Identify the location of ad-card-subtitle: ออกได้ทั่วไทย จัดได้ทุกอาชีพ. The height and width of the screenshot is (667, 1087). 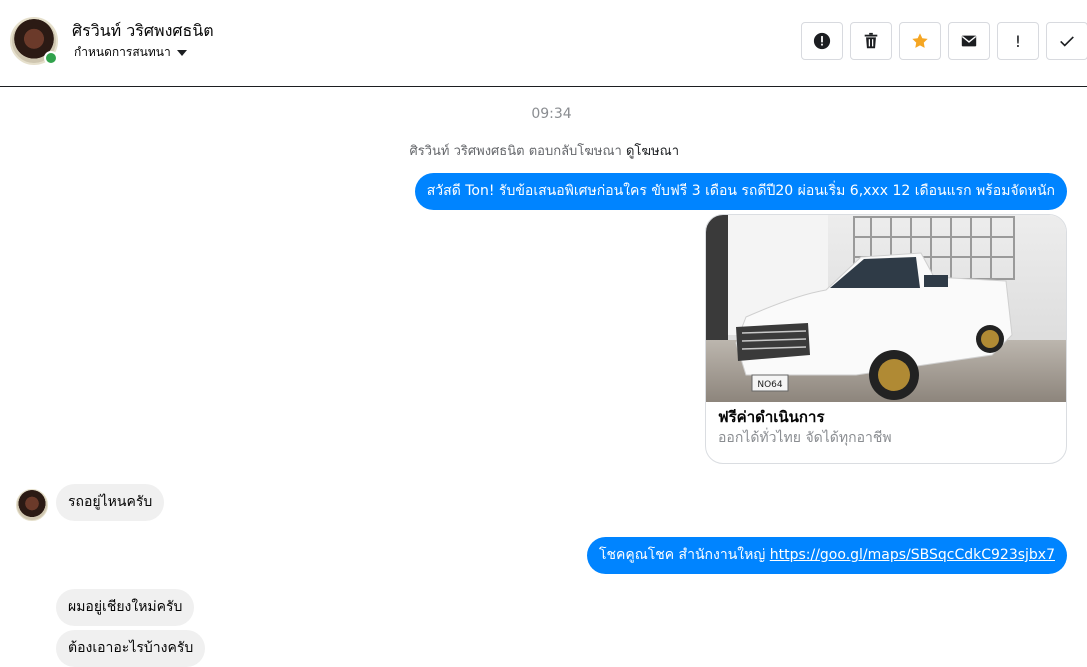
(805, 438).